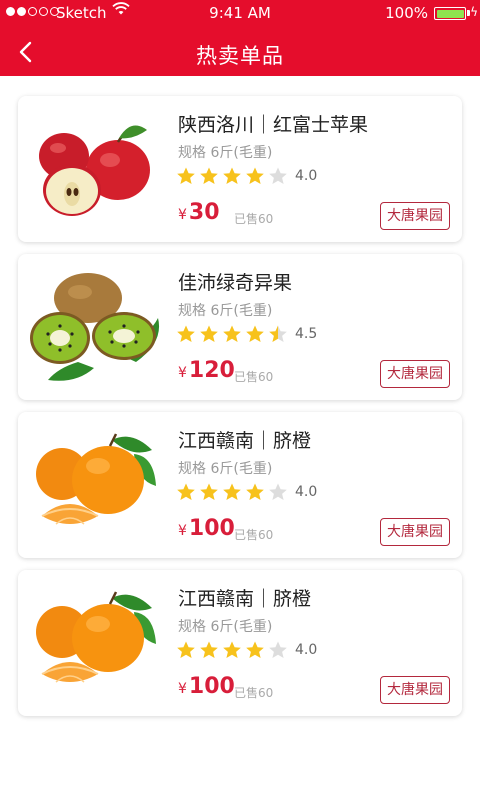 The height and width of the screenshot is (800, 480). What do you see at coordinates (96, 327) in the screenshot?
I see `kiwi-image` at bounding box center [96, 327].